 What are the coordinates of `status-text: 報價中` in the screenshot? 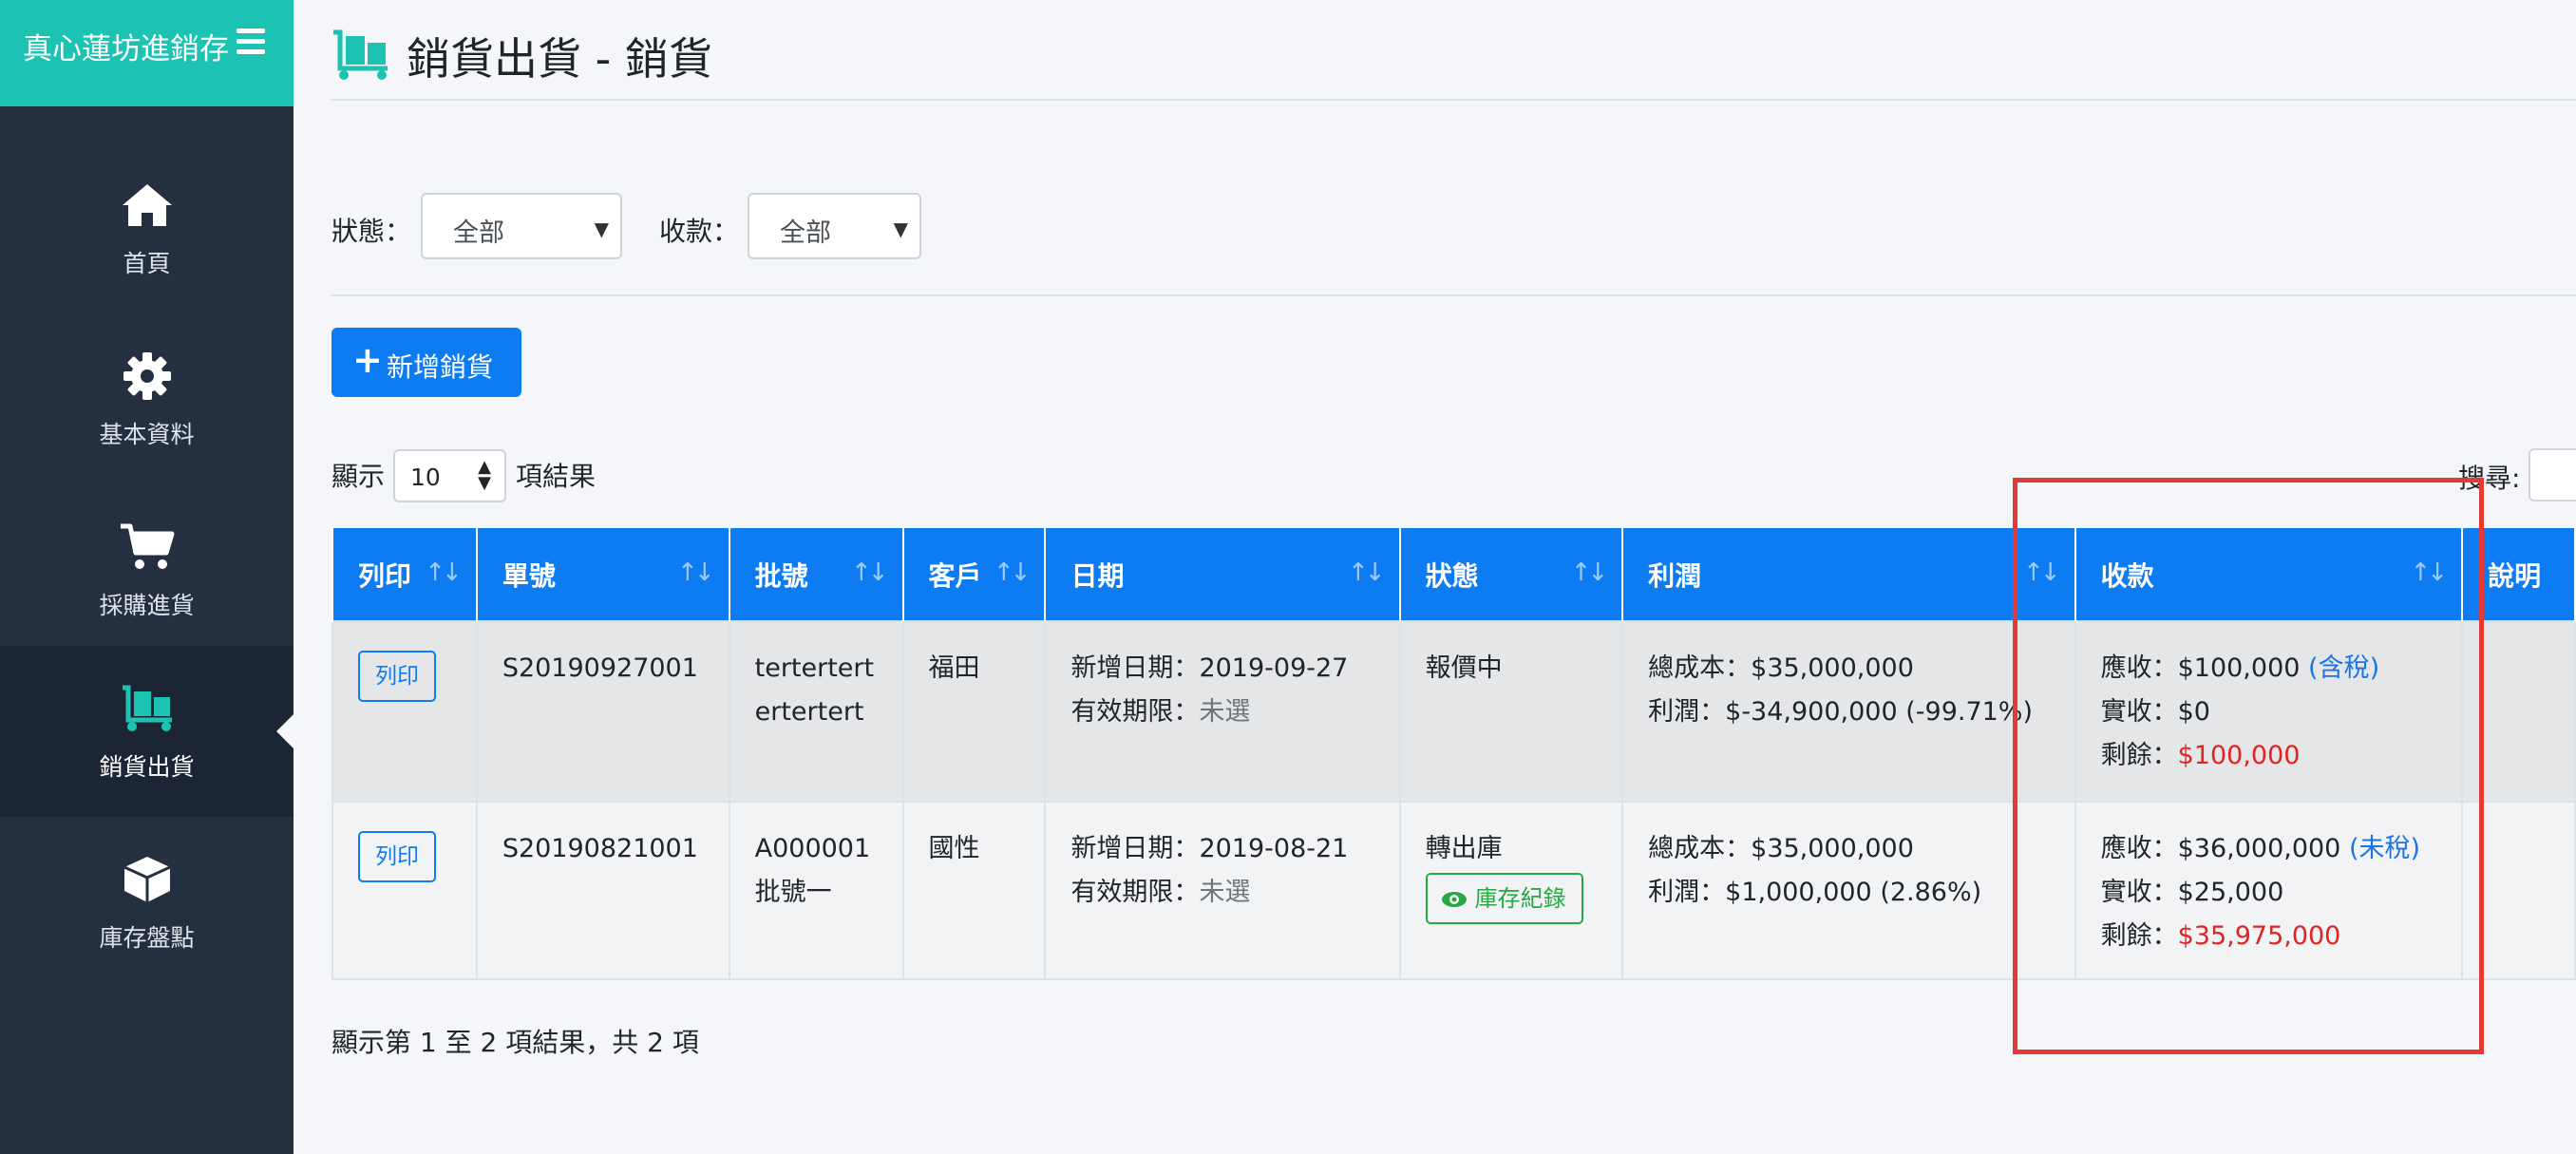 It's located at (1464, 668).